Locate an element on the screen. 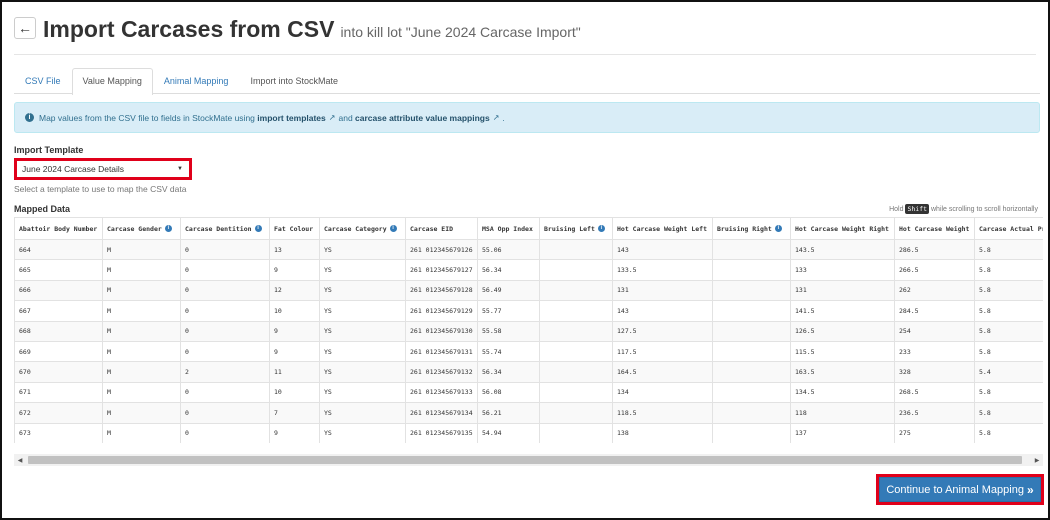  column-header-label: Hot Carcase Weight Right is located at coordinates (842, 228).